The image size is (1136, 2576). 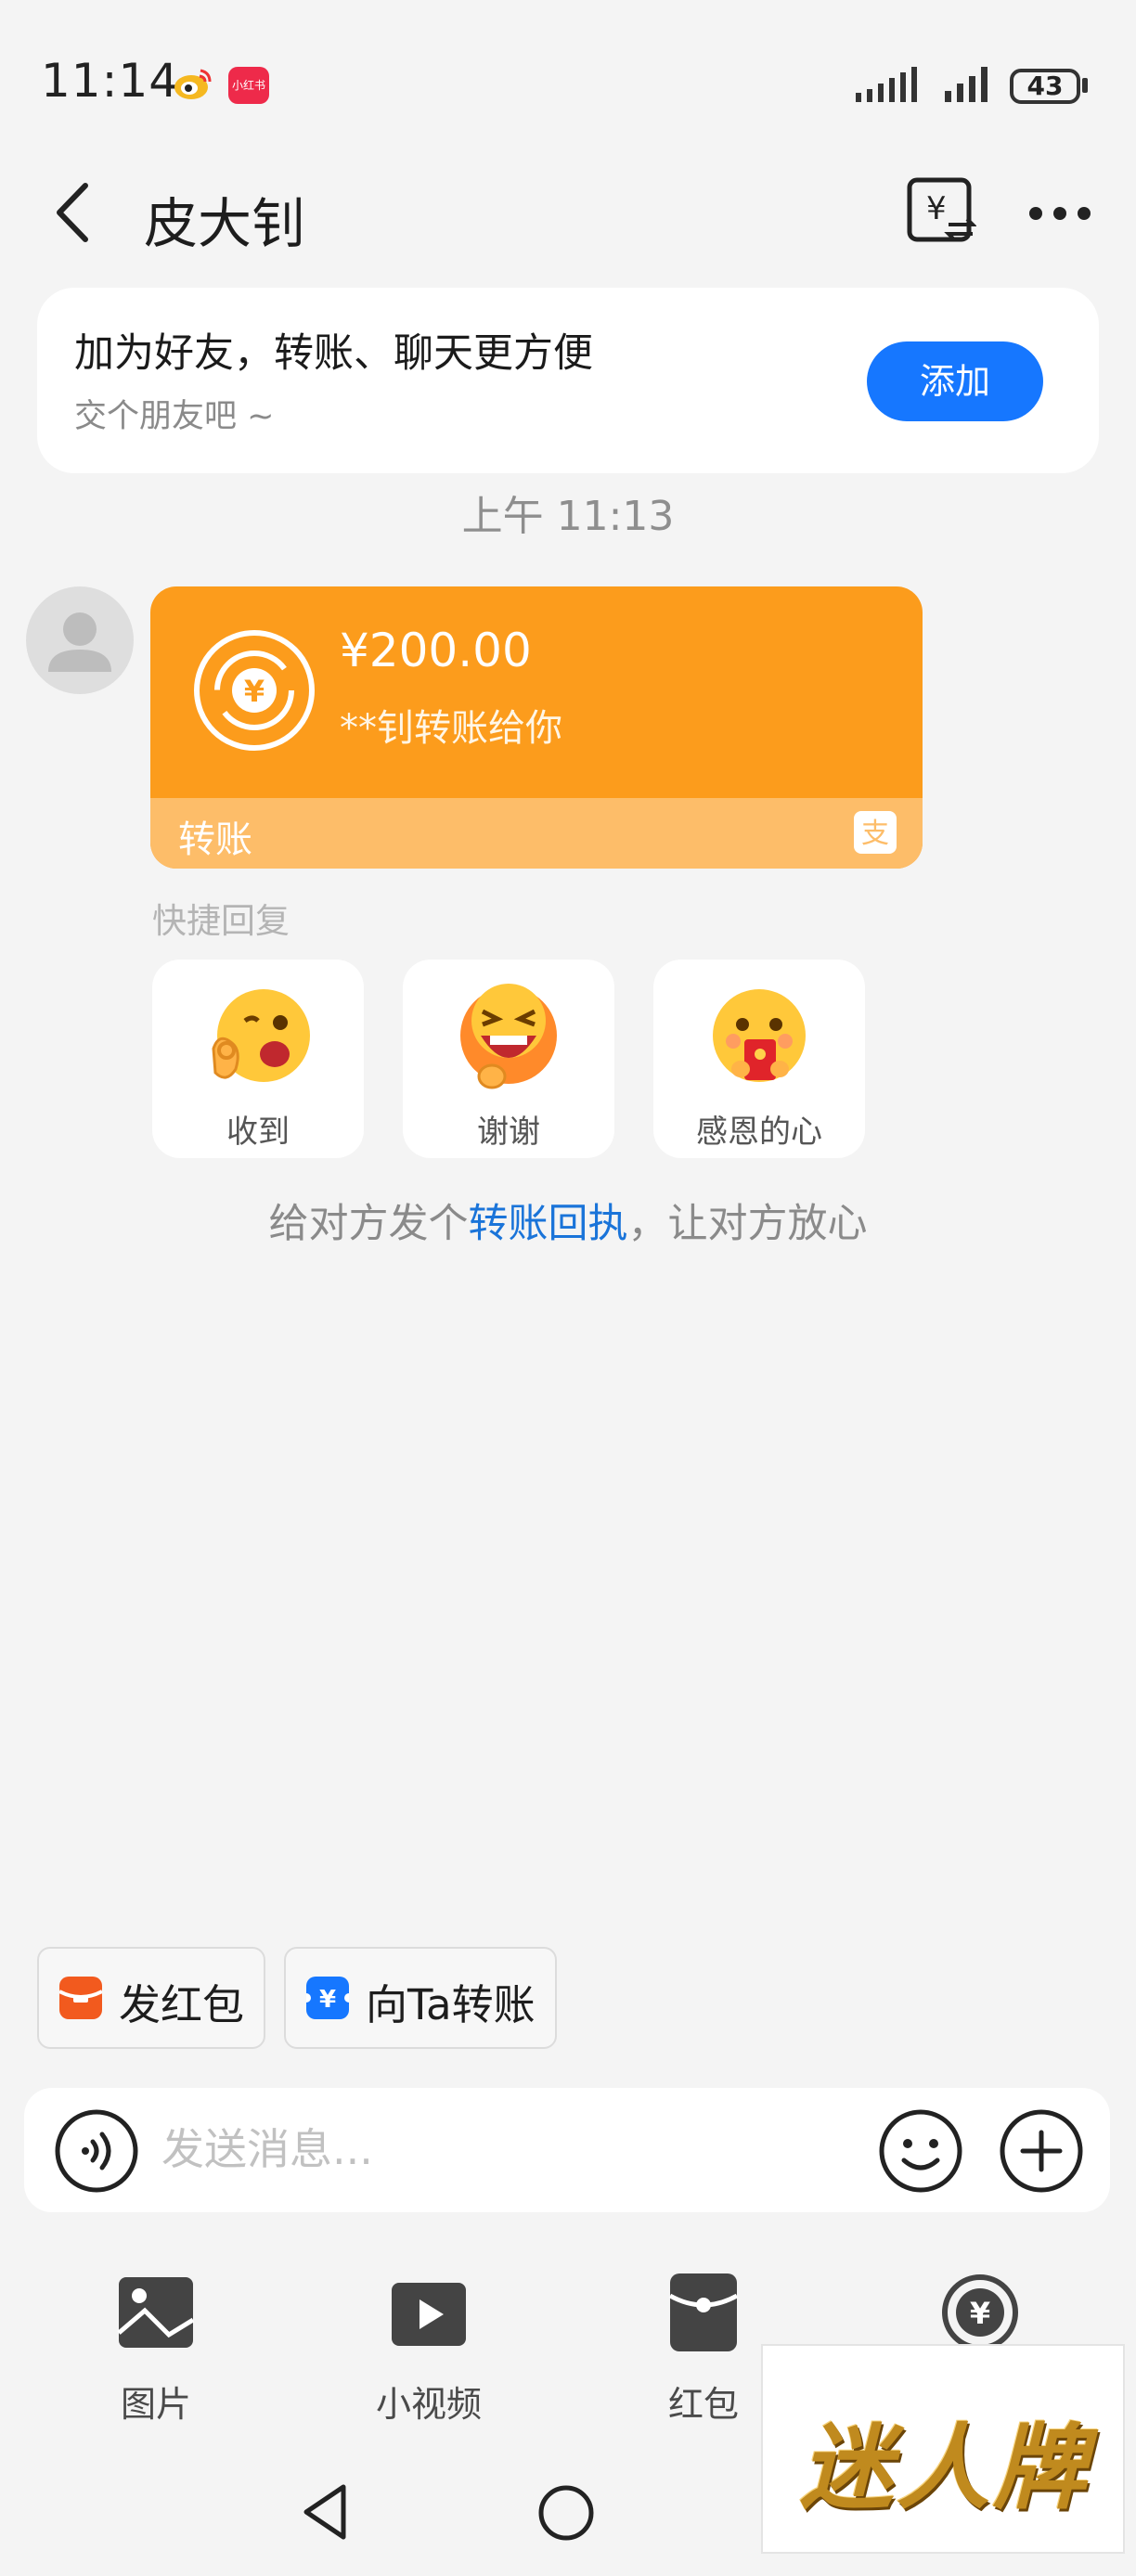 What do you see at coordinates (759, 1132) in the screenshot?
I see `quick-reply-label: 感恩的心` at bounding box center [759, 1132].